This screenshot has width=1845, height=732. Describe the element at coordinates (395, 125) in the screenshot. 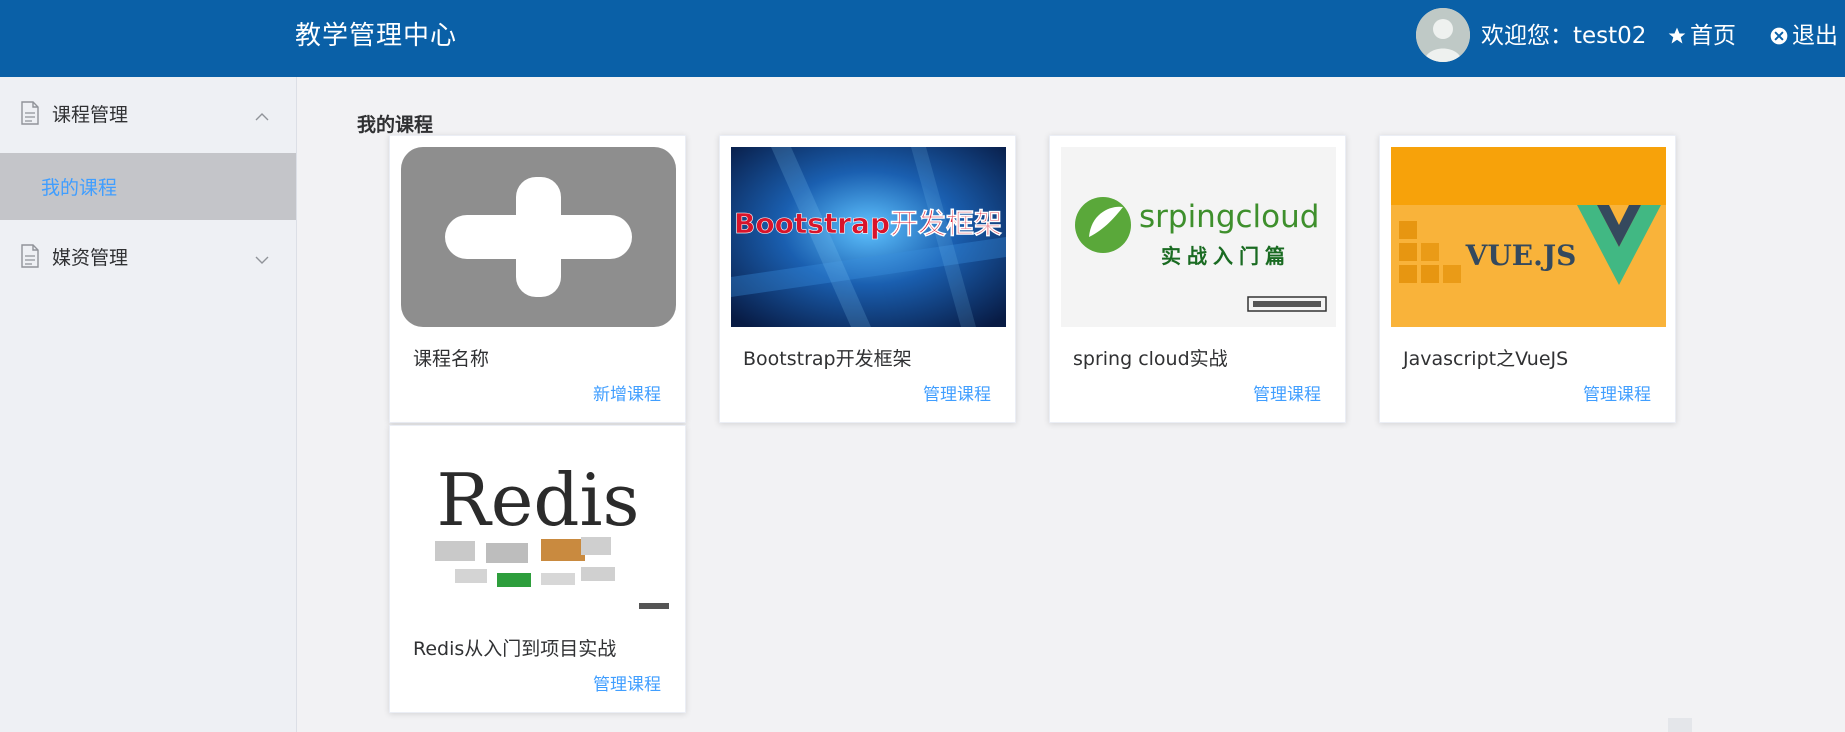

I see `section-title: 我的课程` at that location.